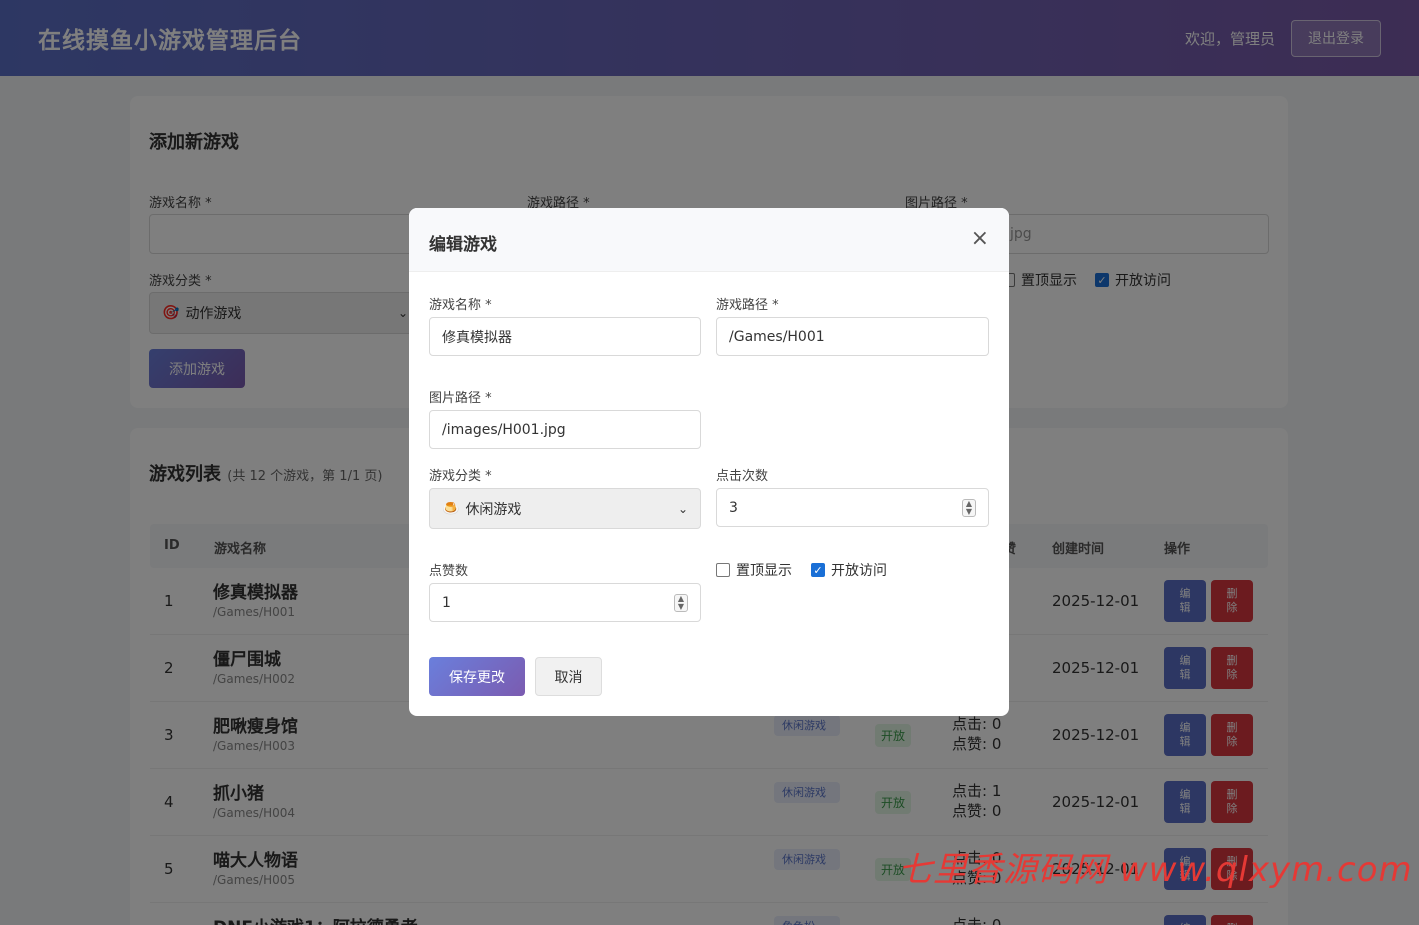  I want to click on edit-open-label: 开放访问, so click(859, 571).